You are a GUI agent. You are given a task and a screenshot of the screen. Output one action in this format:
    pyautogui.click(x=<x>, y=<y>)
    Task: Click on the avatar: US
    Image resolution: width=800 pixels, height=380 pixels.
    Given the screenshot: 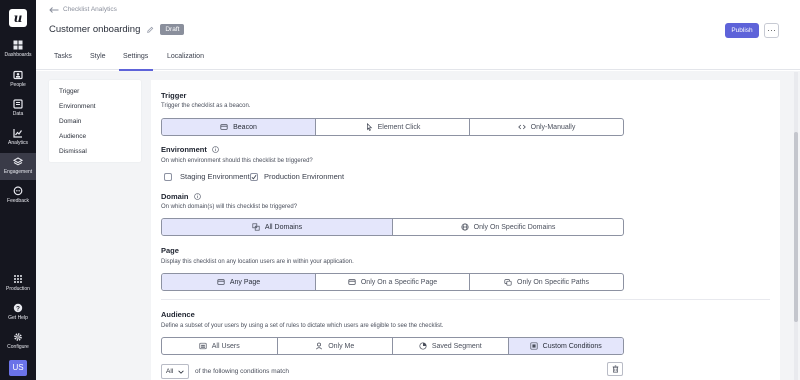 What is the action you would take?
    pyautogui.click(x=18, y=368)
    